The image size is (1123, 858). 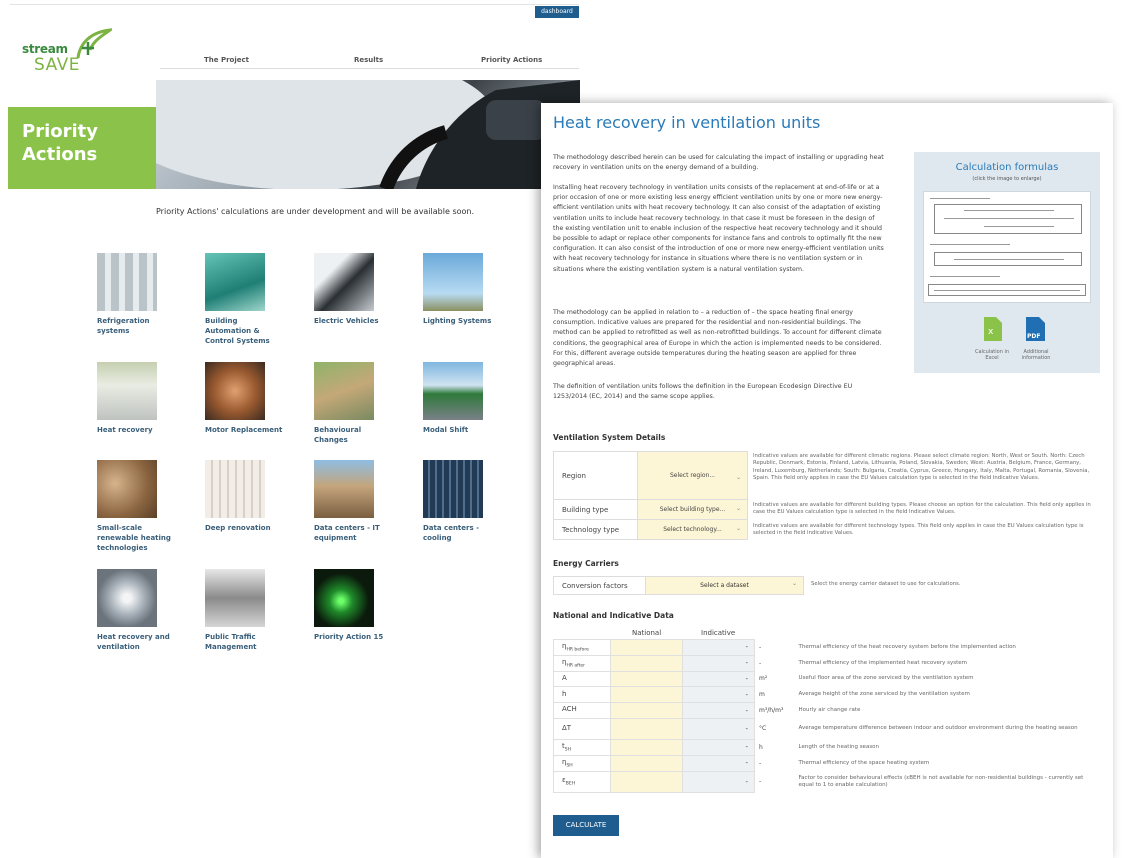 What do you see at coordinates (582, 647) in the screenshot?
I see `parameter-label: ηHR before` at bounding box center [582, 647].